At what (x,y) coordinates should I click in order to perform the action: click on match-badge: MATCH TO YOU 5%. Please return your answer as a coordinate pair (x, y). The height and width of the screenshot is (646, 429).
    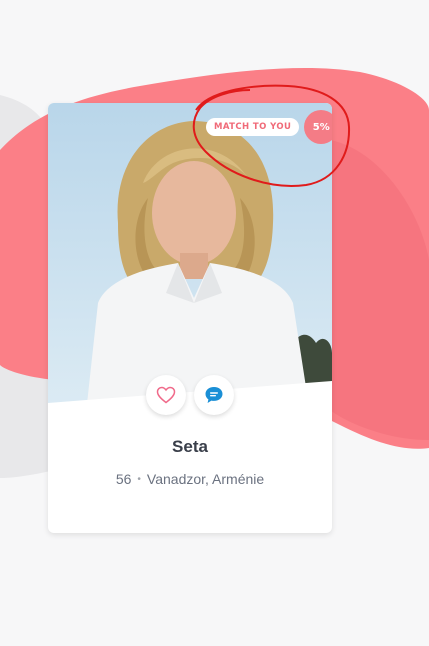
    Looking at the image, I should click on (269, 127).